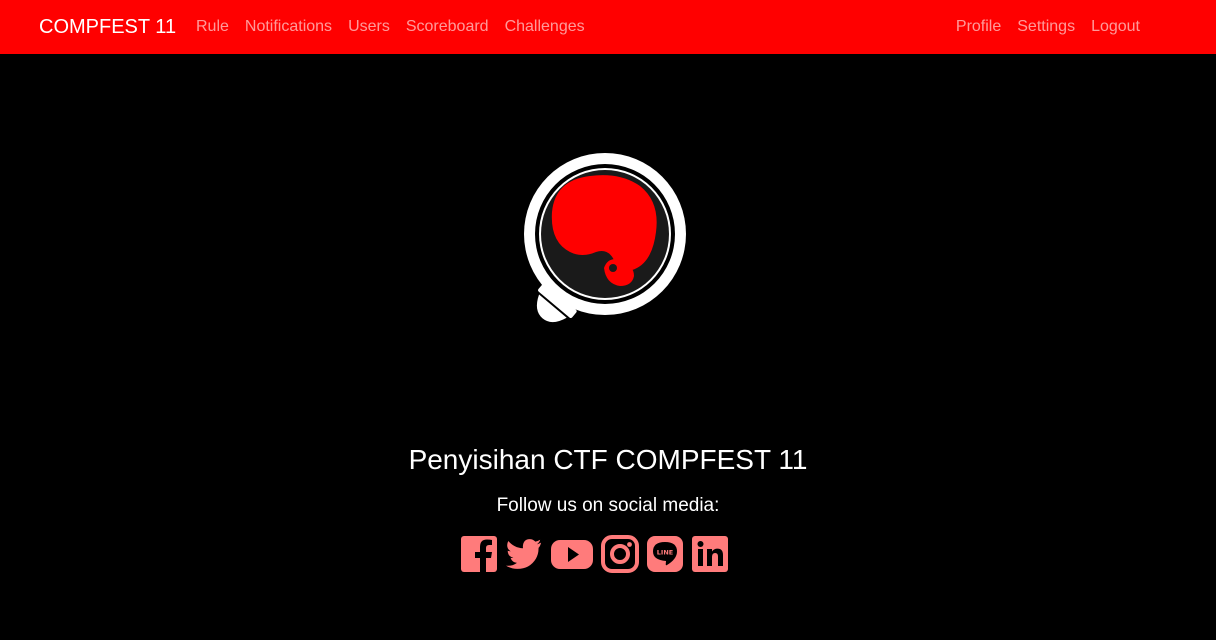  What do you see at coordinates (620, 554) in the screenshot?
I see `instagram-icon` at bounding box center [620, 554].